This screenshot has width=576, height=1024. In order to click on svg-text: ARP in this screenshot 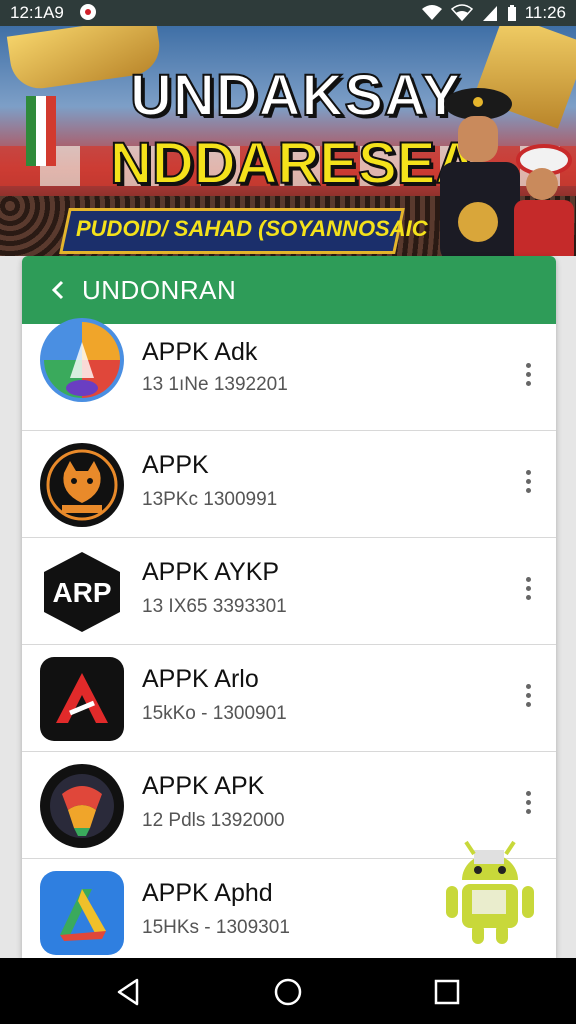, I will do `click(81, 592)`.